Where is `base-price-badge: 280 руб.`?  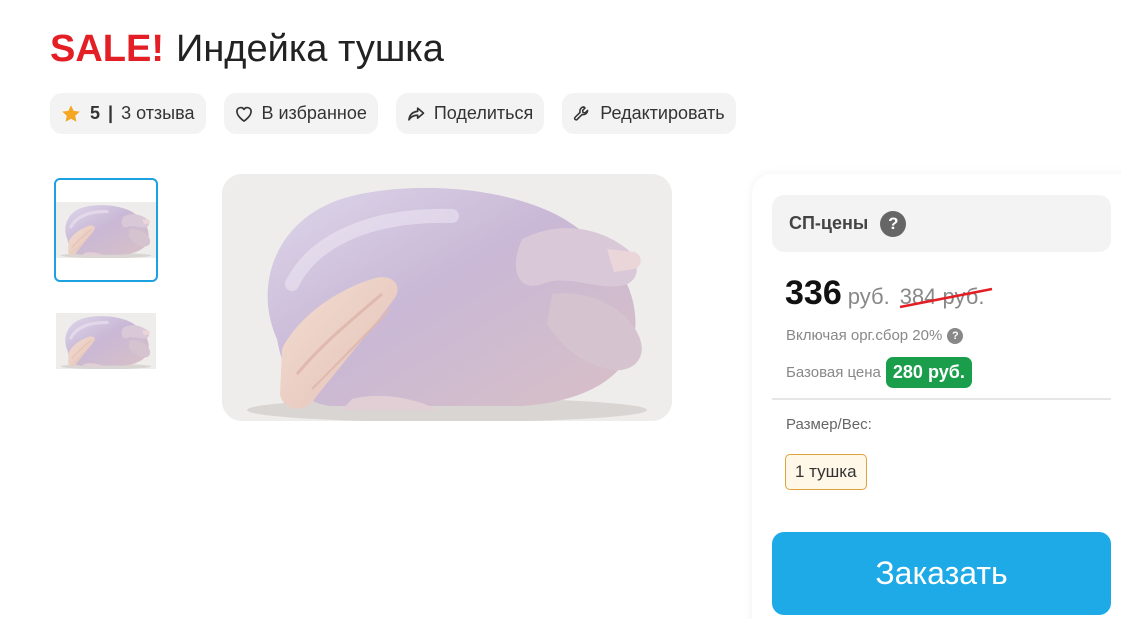 base-price-badge: 280 руб. is located at coordinates (928, 372).